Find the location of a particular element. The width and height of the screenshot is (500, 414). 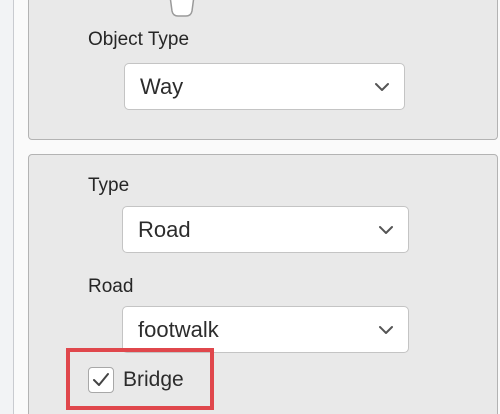

type-dropdown: Road is located at coordinates (265, 229).